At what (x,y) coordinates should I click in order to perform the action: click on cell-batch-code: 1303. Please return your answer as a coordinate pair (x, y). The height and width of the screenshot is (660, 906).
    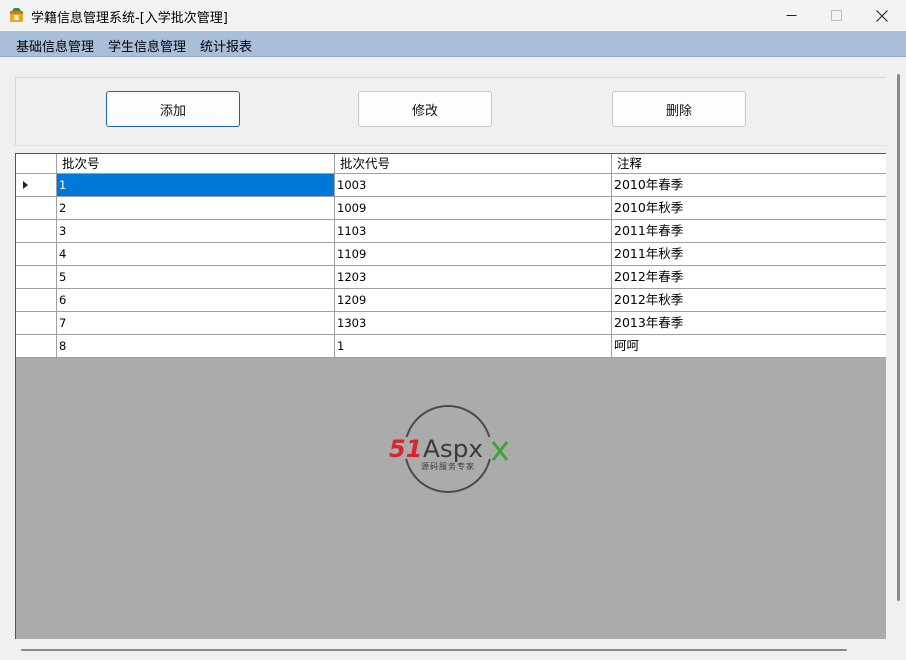
    Looking at the image, I should click on (473, 323).